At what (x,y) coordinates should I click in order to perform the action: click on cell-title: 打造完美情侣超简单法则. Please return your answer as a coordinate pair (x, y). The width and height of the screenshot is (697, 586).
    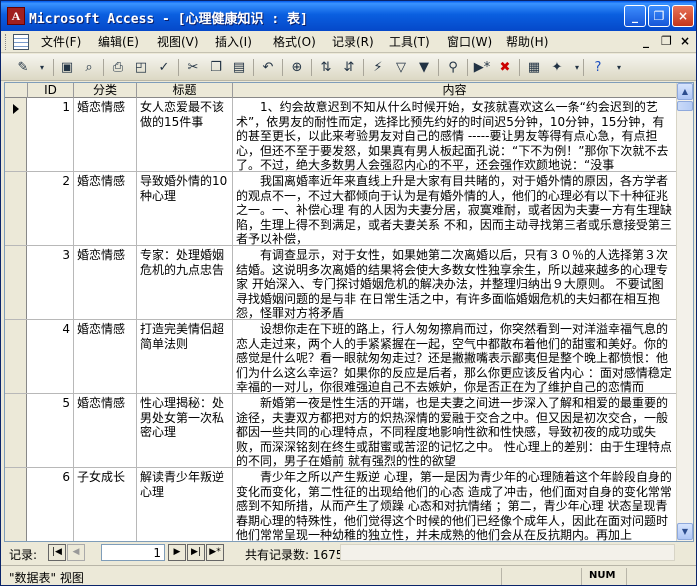
    Looking at the image, I should click on (185, 356).